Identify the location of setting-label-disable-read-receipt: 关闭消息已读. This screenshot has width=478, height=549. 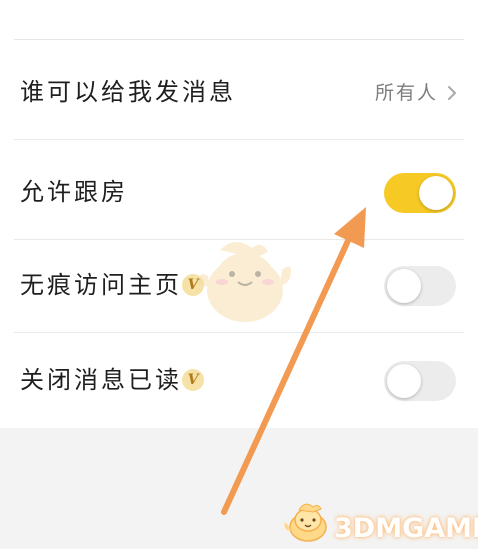
(101, 380).